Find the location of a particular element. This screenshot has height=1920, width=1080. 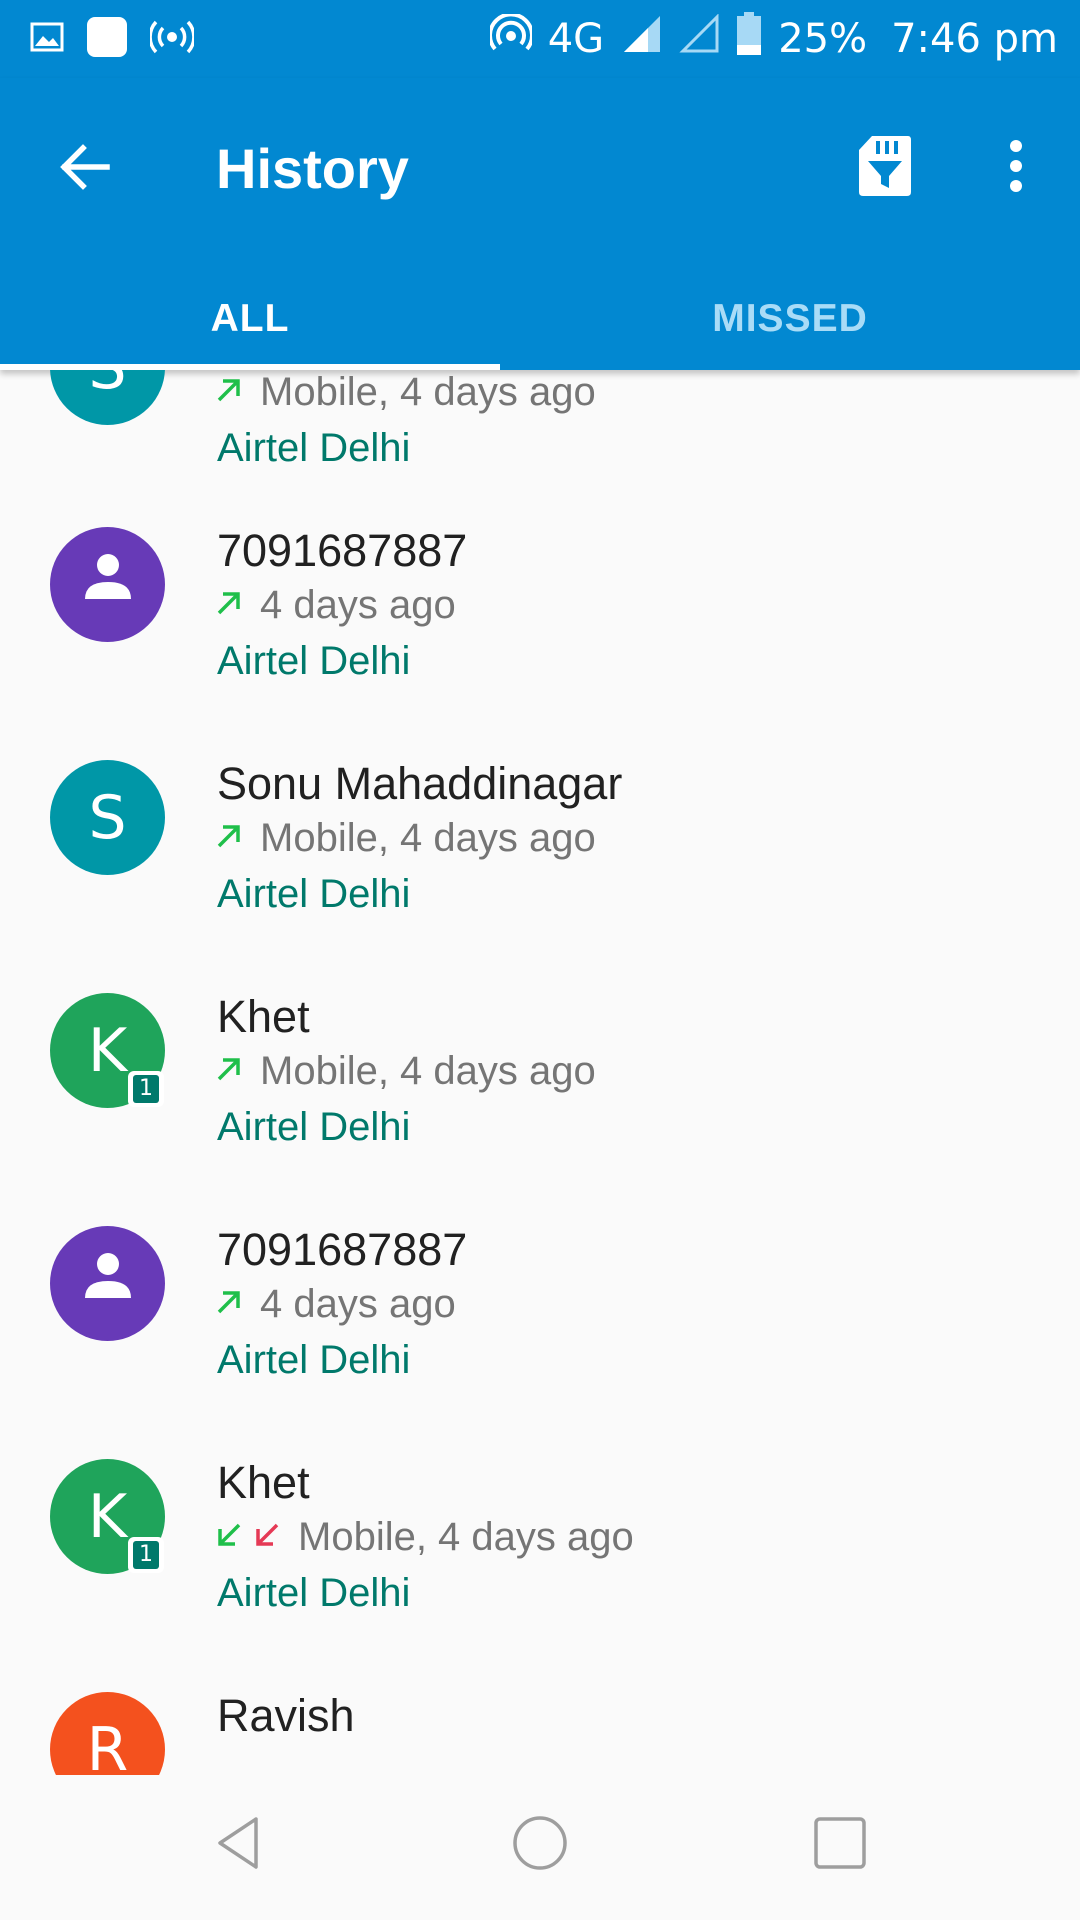

home-circle-icon is located at coordinates (540, 1845).